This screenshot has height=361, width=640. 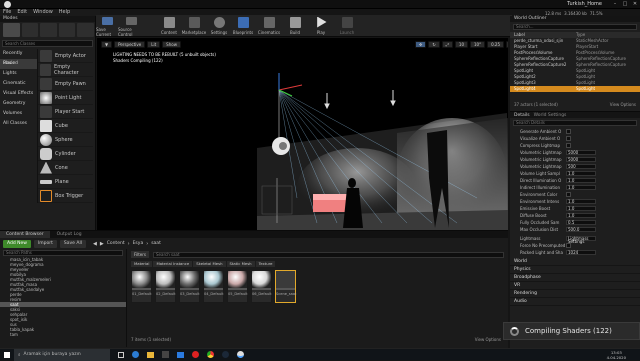 I want to click on geometry-mode-icon, so click(x=85, y=30).